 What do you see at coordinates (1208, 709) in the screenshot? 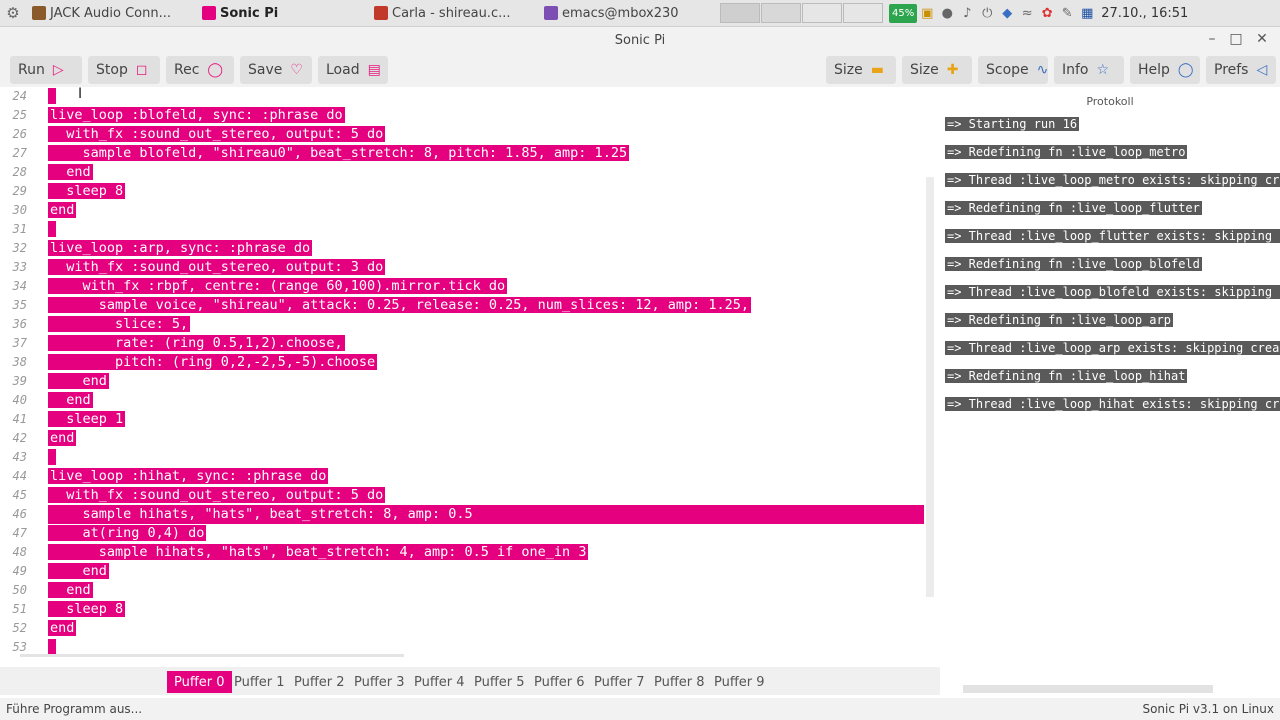
I see `version-label: Sonic Pi v3.1 on Linux` at bounding box center [1208, 709].